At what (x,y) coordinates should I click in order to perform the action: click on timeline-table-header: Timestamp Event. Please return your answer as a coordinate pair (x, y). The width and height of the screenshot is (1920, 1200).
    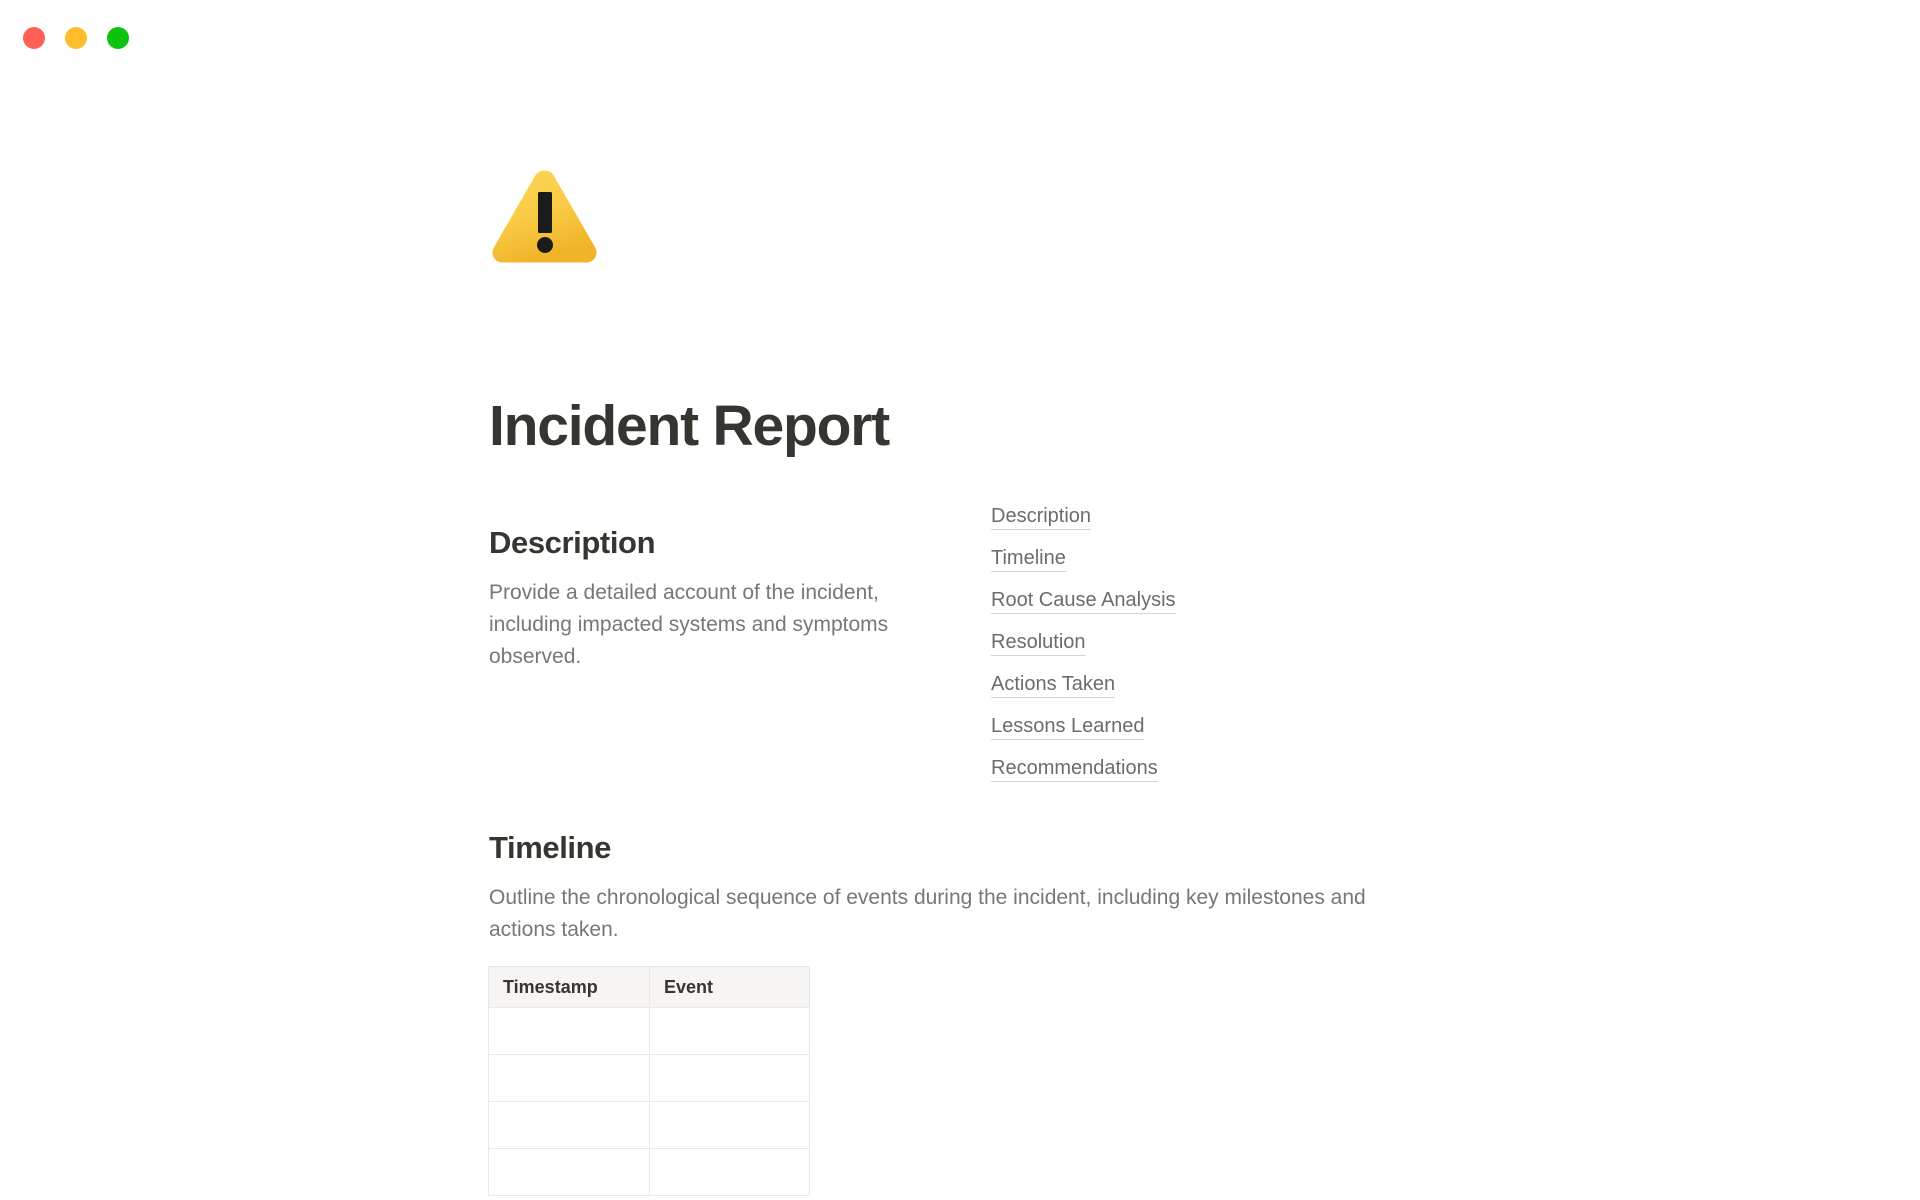
    Looking at the image, I should click on (649, 987).